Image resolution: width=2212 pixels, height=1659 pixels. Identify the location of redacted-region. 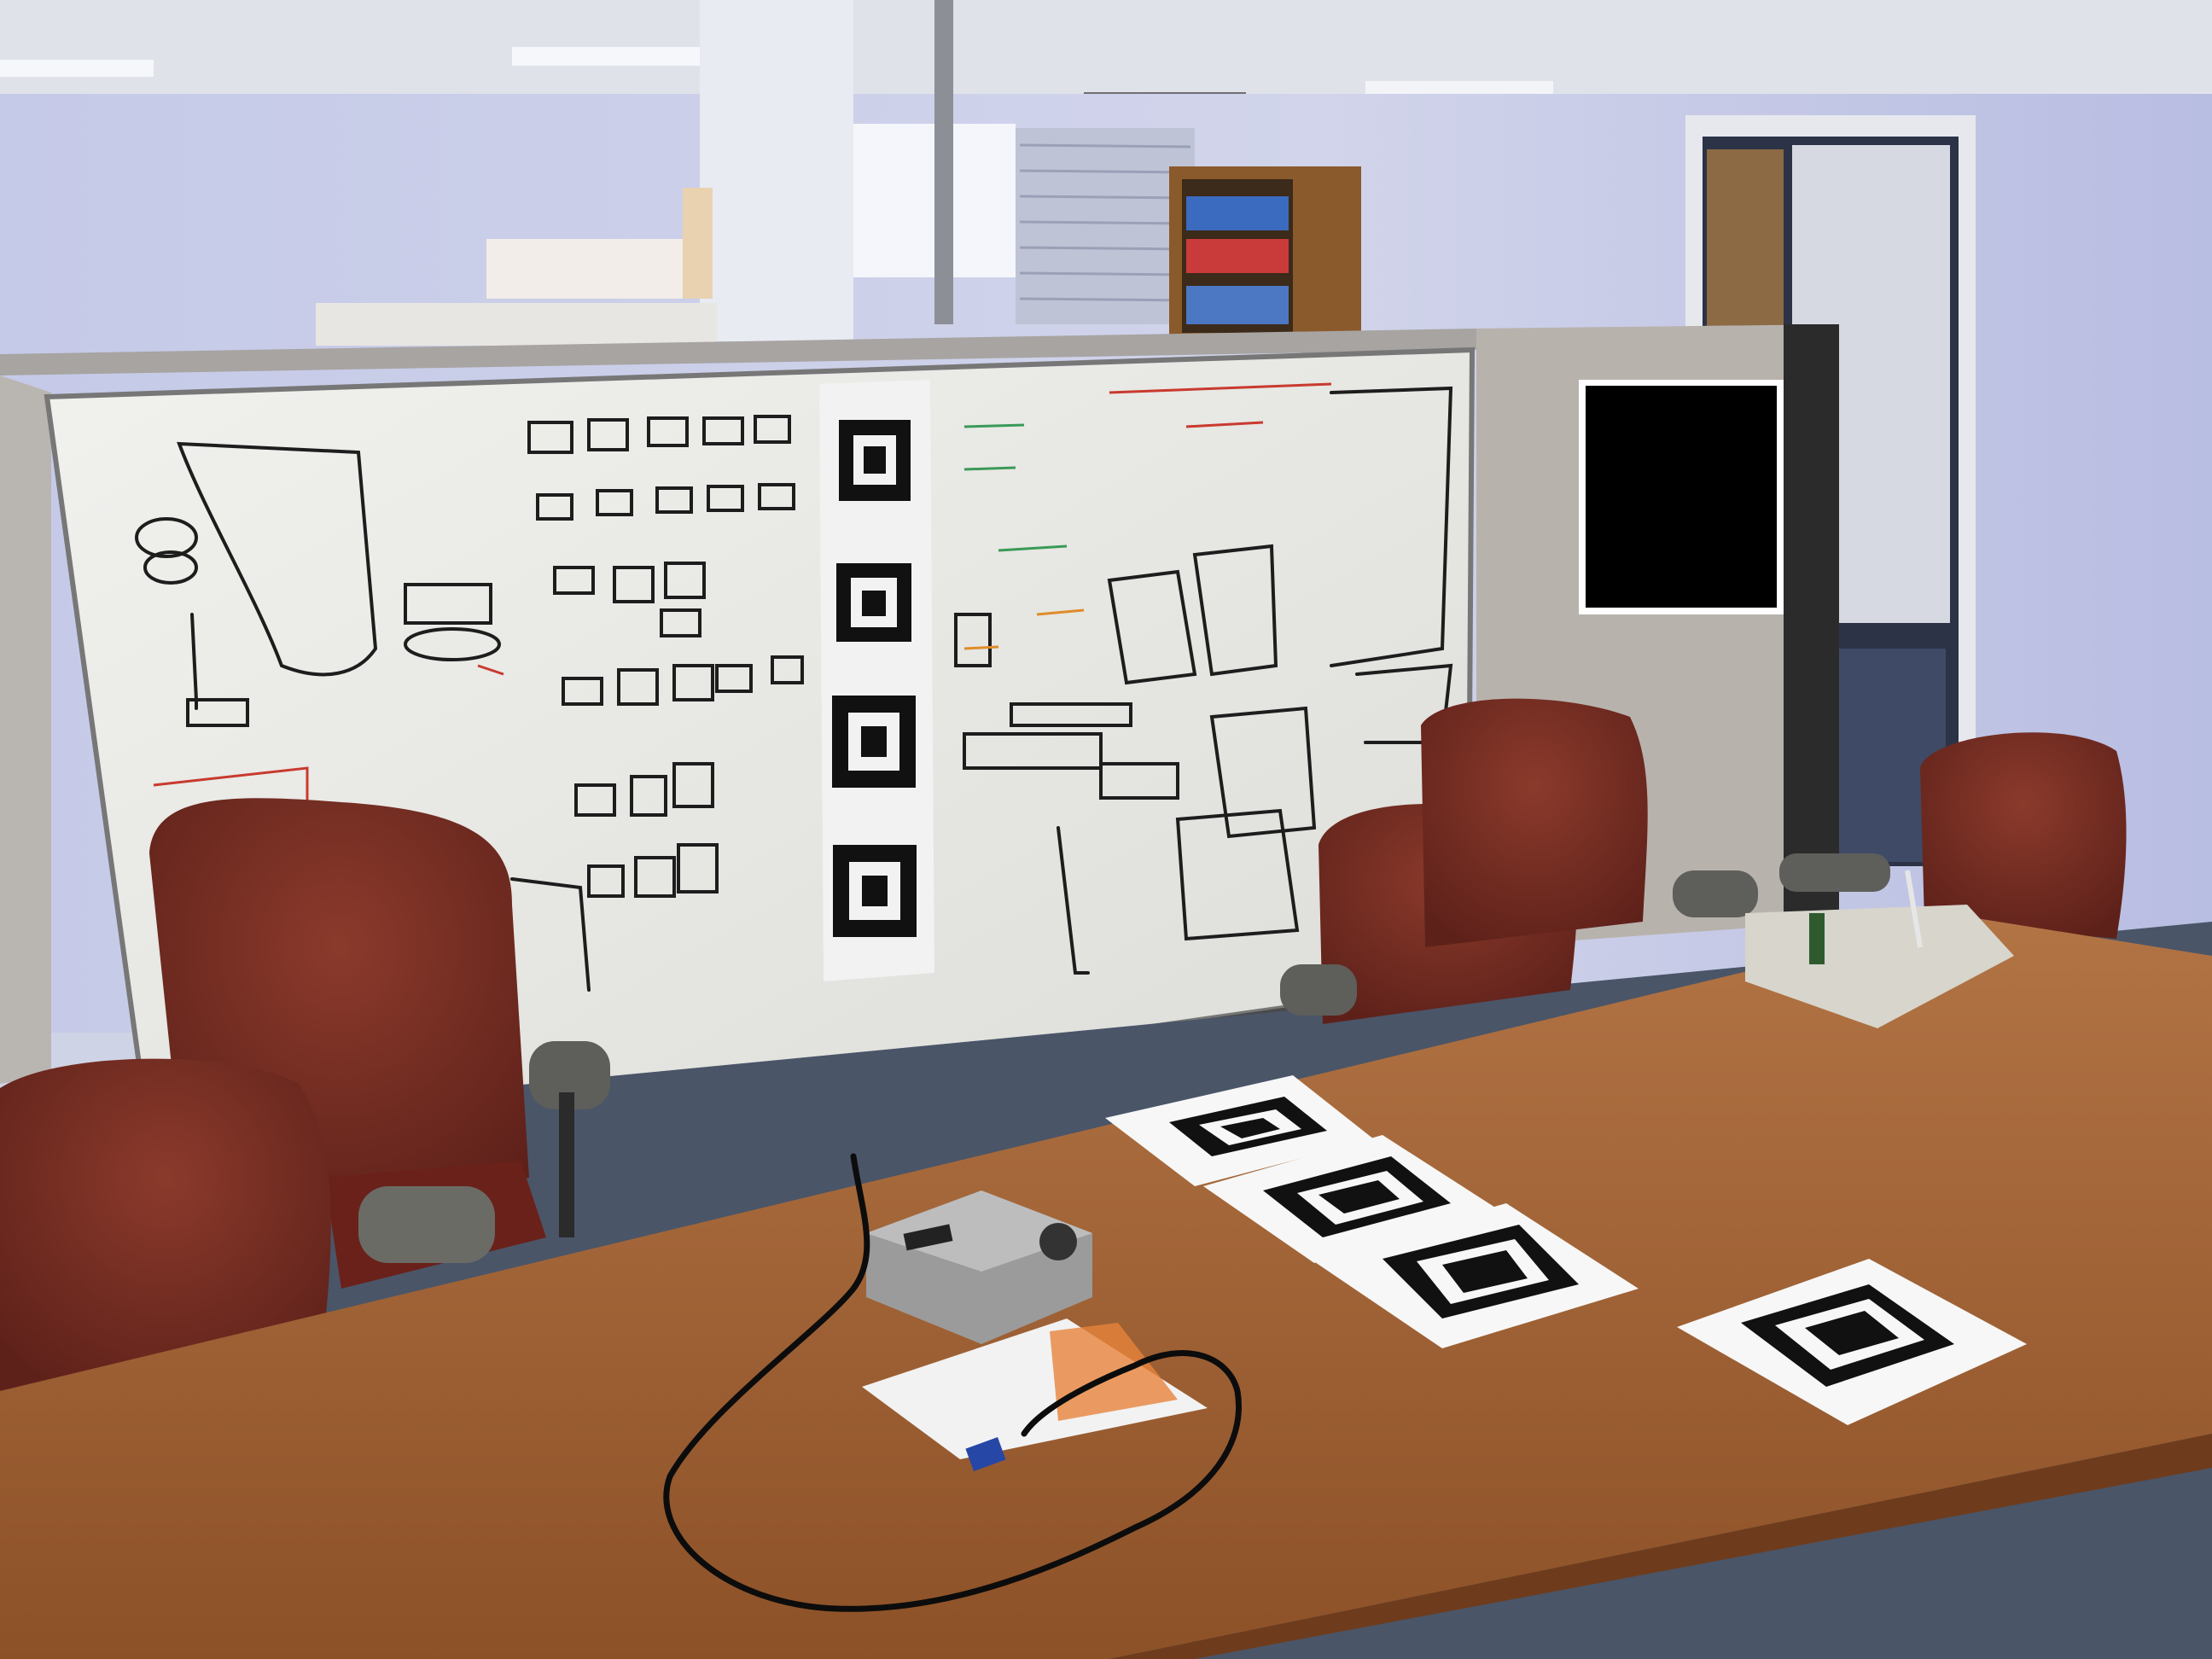
(1681, 497).